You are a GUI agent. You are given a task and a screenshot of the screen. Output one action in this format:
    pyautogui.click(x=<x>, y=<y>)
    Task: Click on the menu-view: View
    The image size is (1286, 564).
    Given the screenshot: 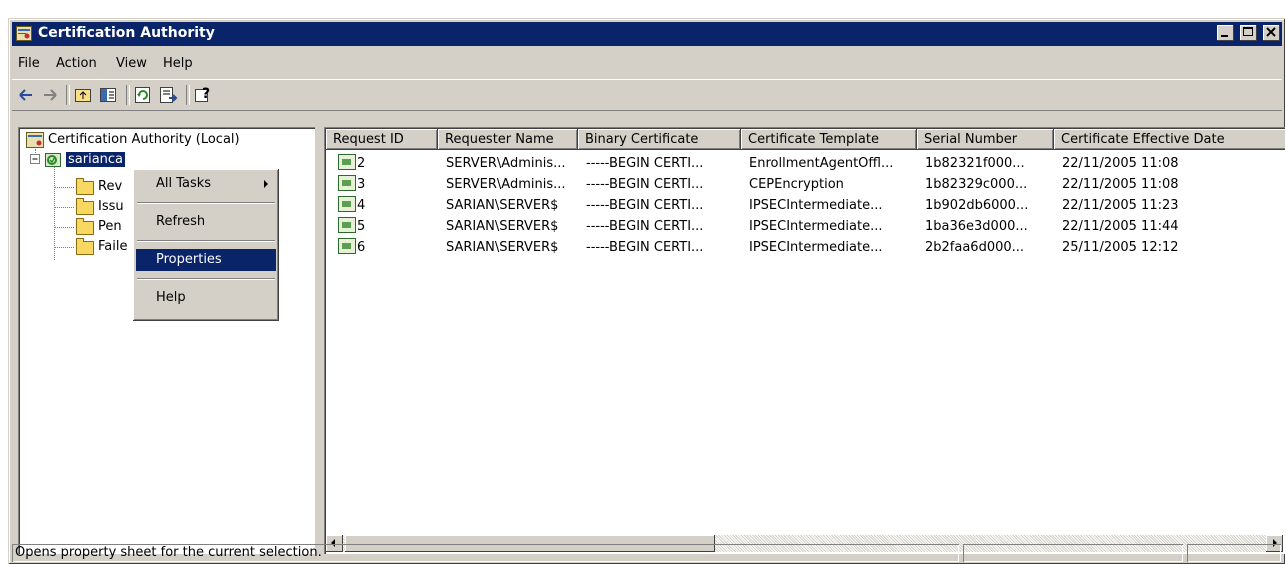 What is the action you would take?
    pyautogui.click(x=131, y=63)
    